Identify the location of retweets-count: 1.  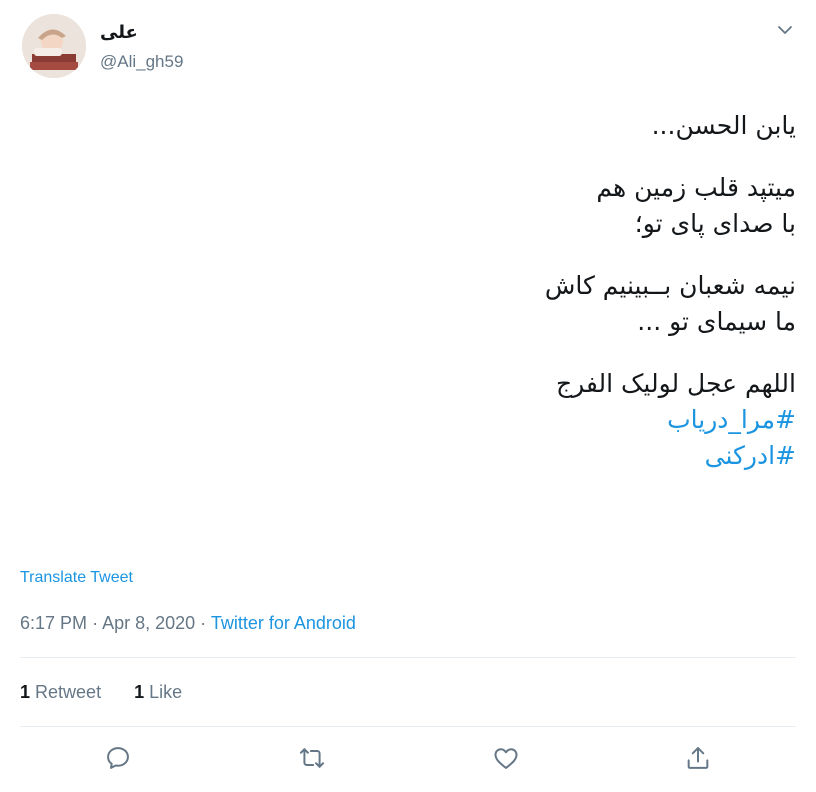
(25, 692).